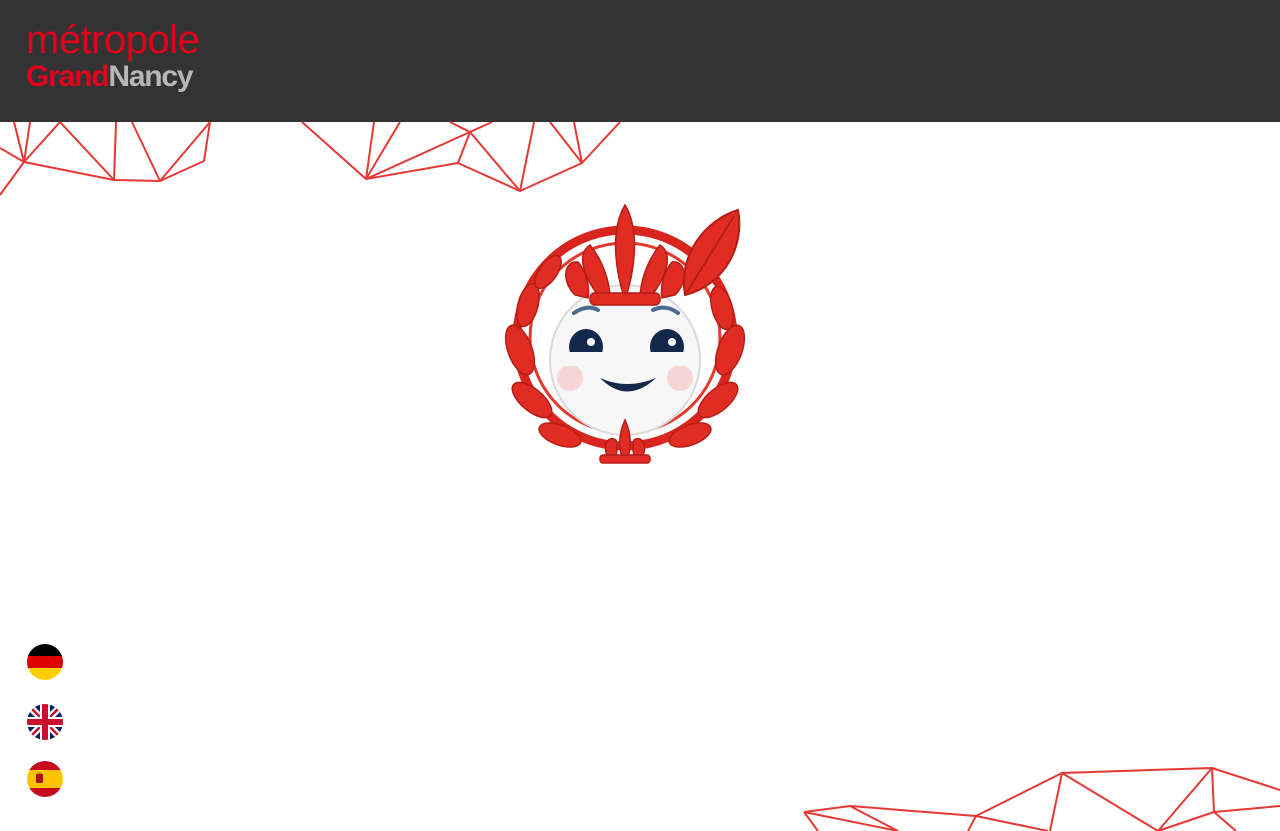 The width and height of the screenshot is (1280, 831). I want to click on language-spanish-button, so click(45, 779).